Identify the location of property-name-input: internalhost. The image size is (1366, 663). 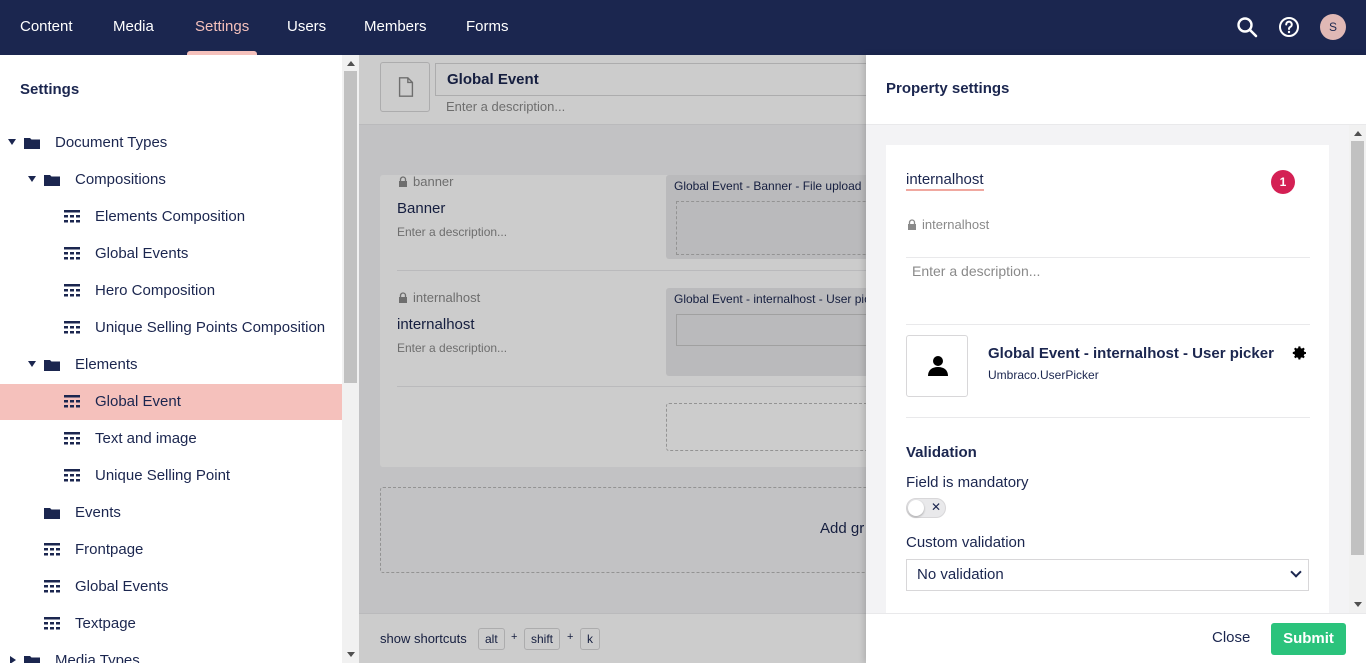
(945, 181).